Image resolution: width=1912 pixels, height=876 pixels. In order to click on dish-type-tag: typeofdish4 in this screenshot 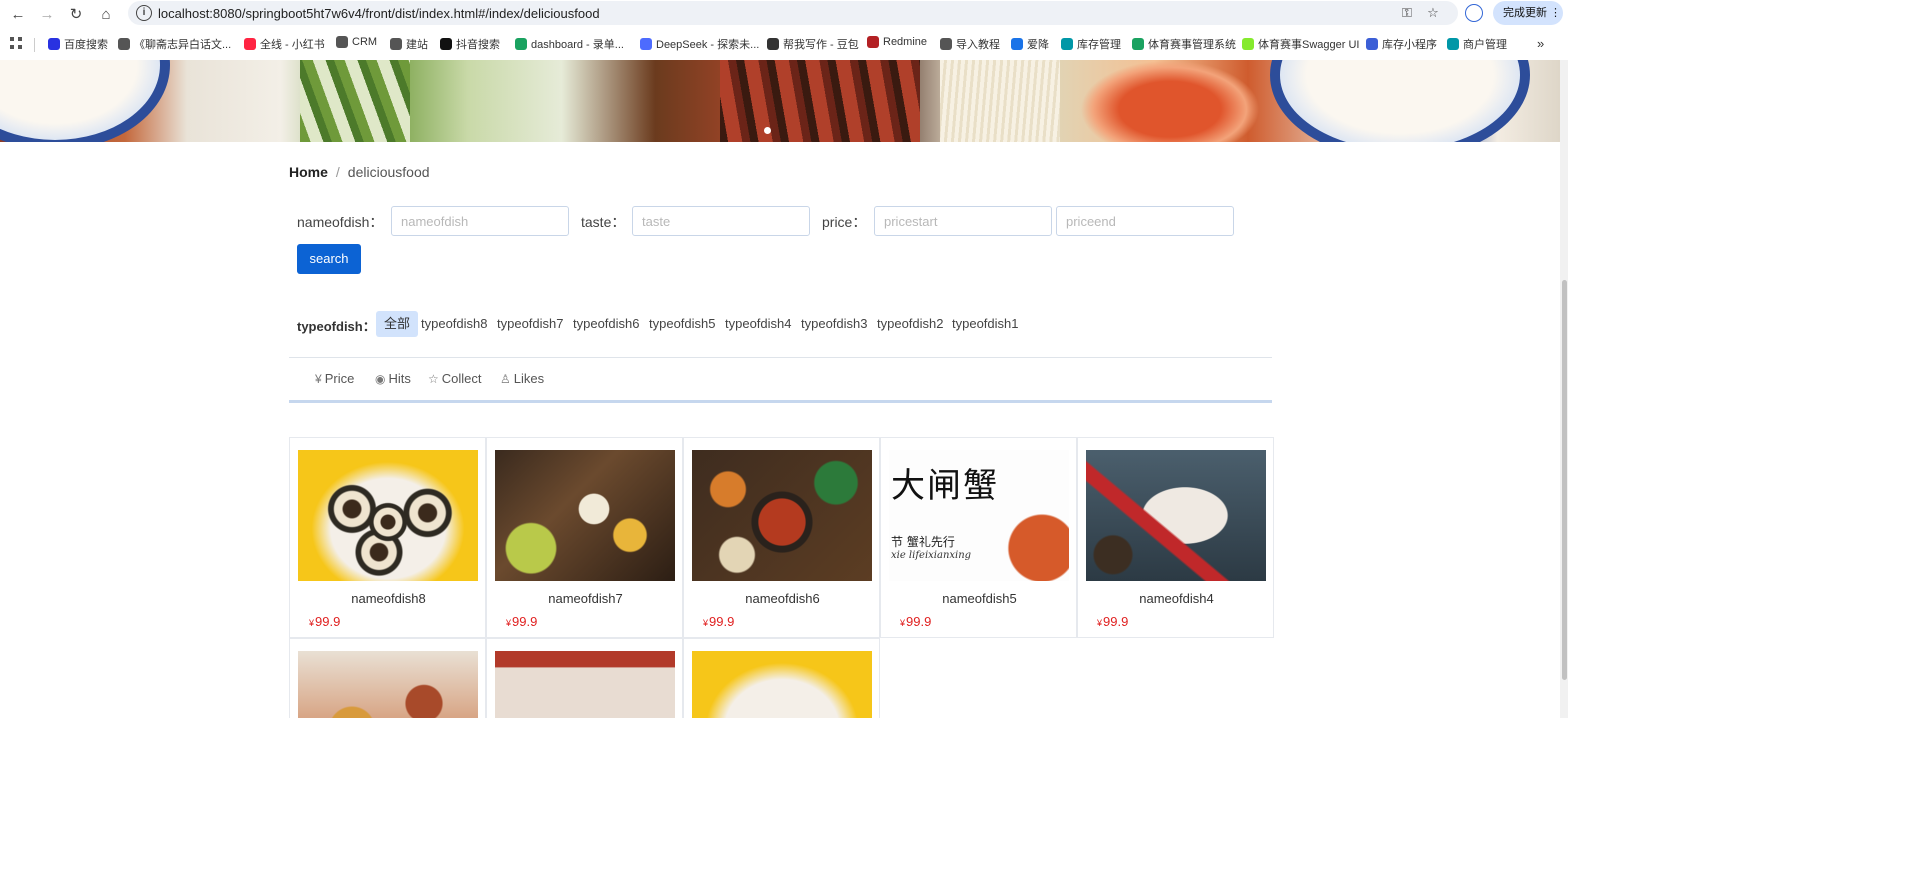, I will do `click(758, 324)`.